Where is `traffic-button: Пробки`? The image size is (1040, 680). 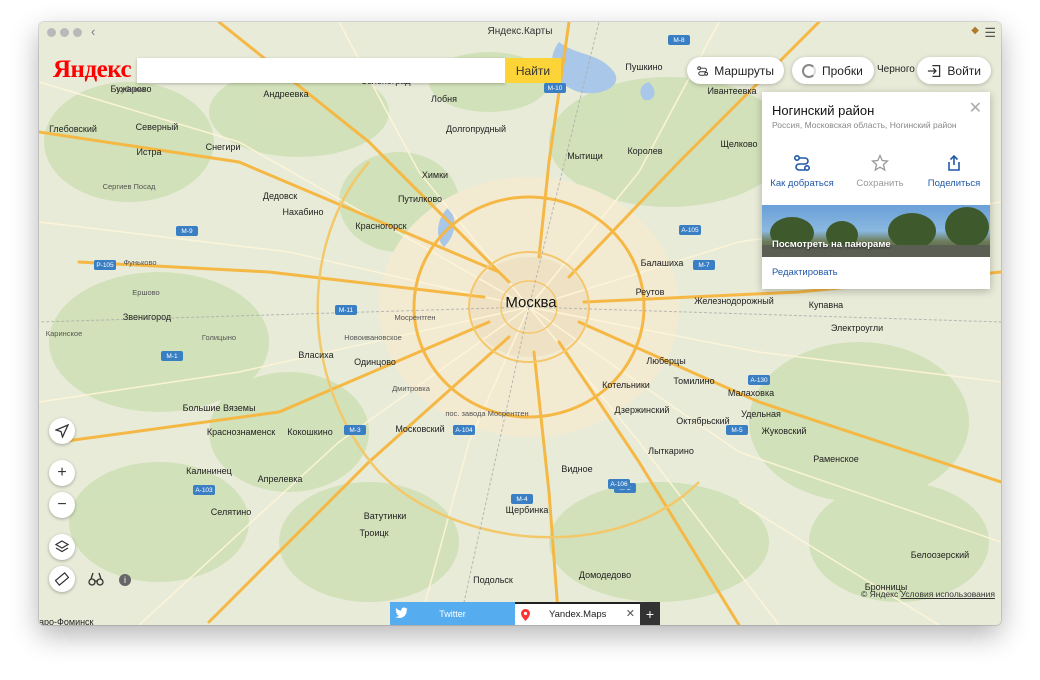 traffic-button: Пробки is located at coordinates (833, 70).